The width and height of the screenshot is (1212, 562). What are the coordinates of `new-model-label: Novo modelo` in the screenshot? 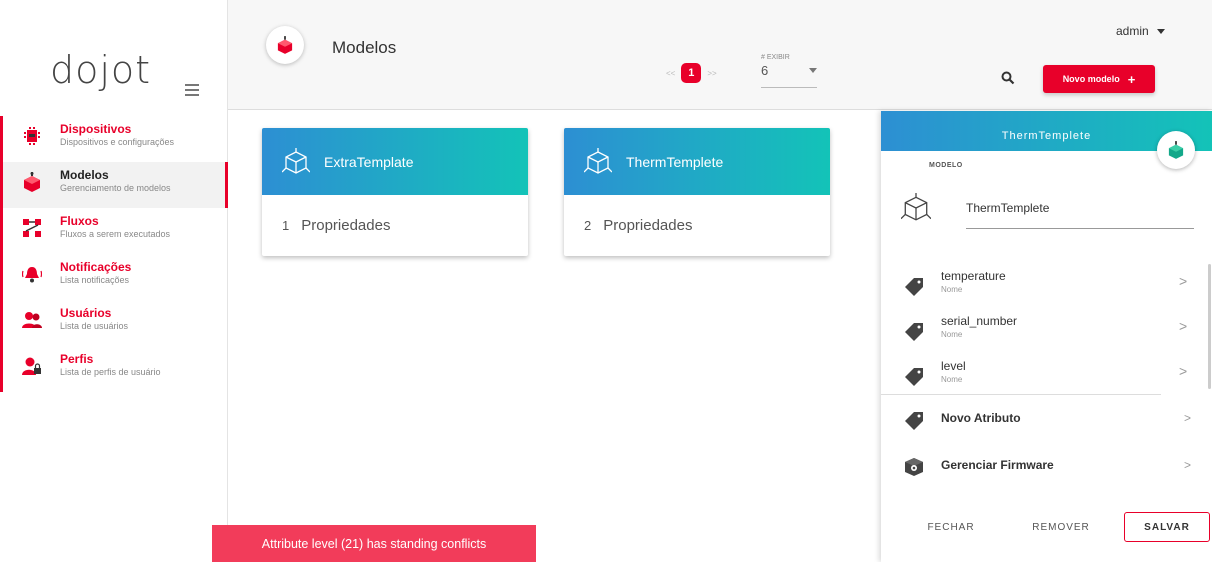 It's located at (1091, 79).